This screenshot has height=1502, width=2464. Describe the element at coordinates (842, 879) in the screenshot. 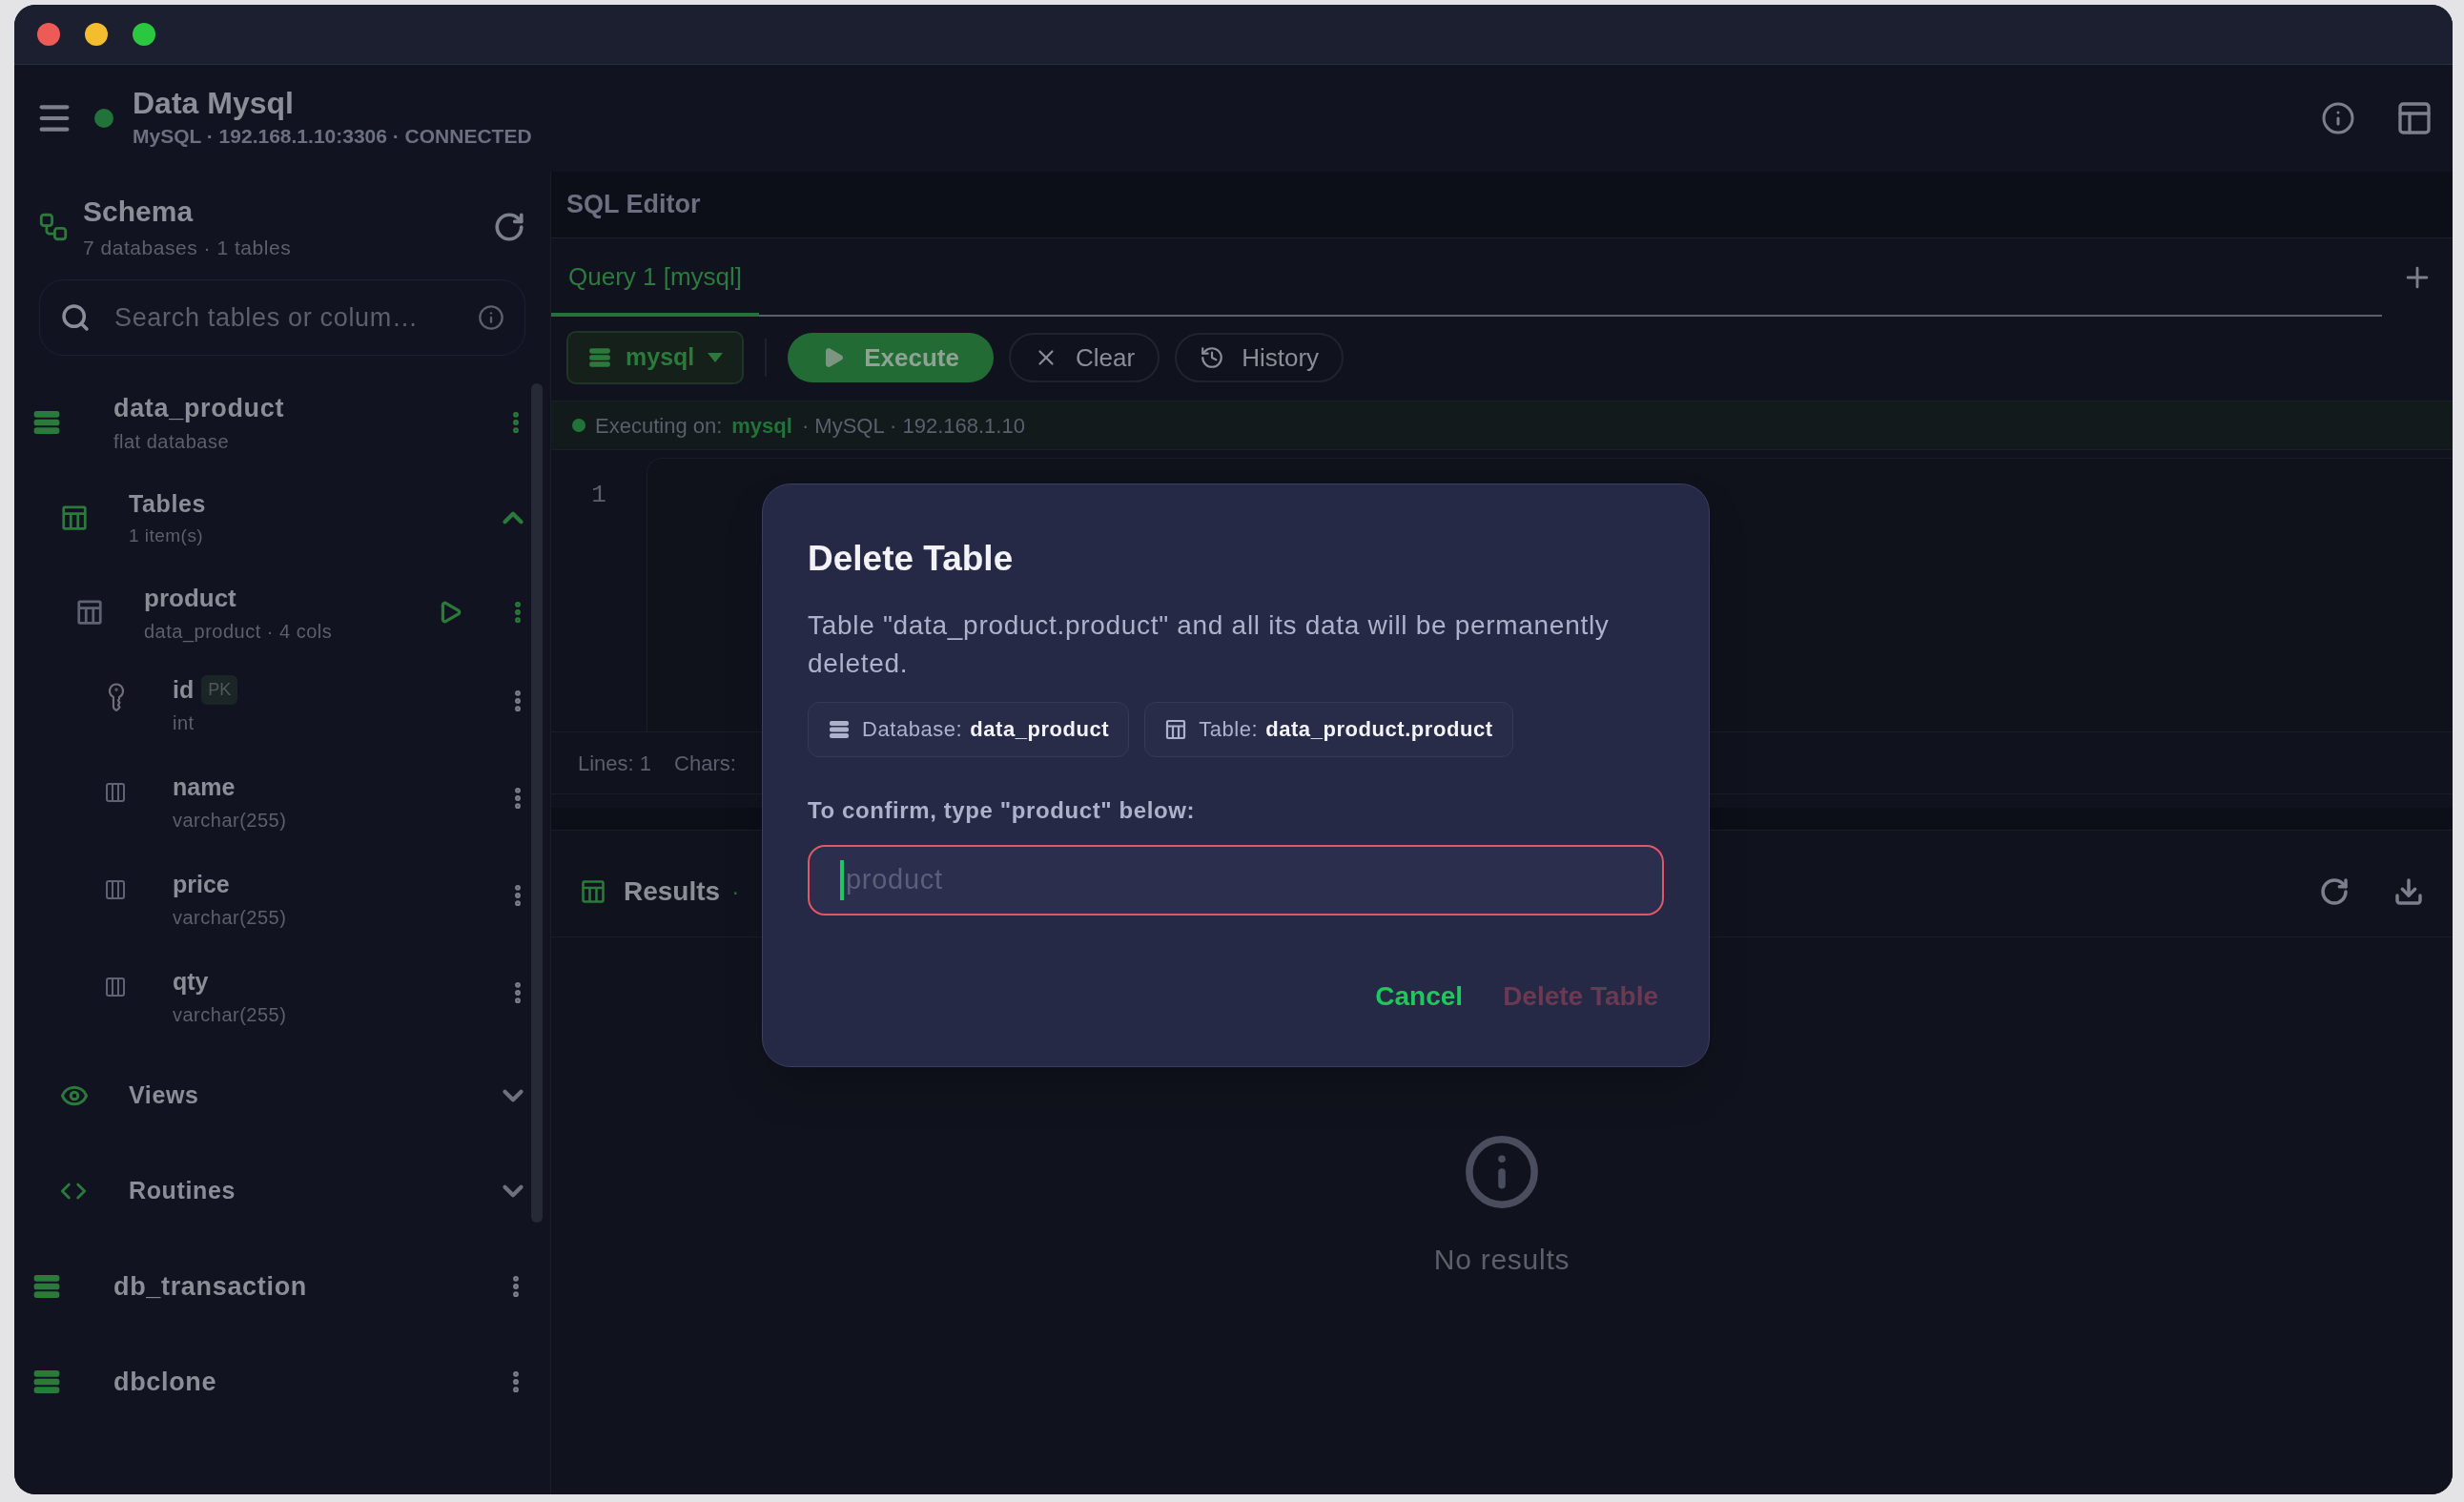

I see `text-cursor` at that location.